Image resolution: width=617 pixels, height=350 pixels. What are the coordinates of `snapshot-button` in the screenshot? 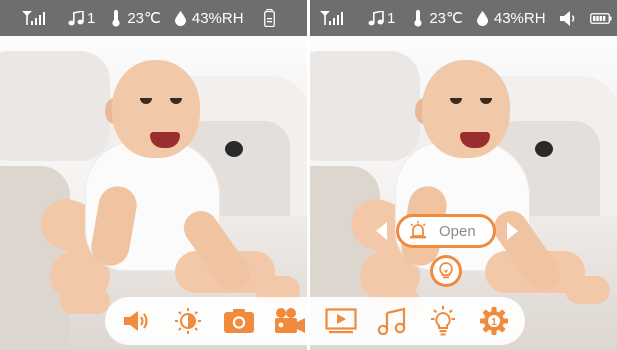 It's located at (239, 321).